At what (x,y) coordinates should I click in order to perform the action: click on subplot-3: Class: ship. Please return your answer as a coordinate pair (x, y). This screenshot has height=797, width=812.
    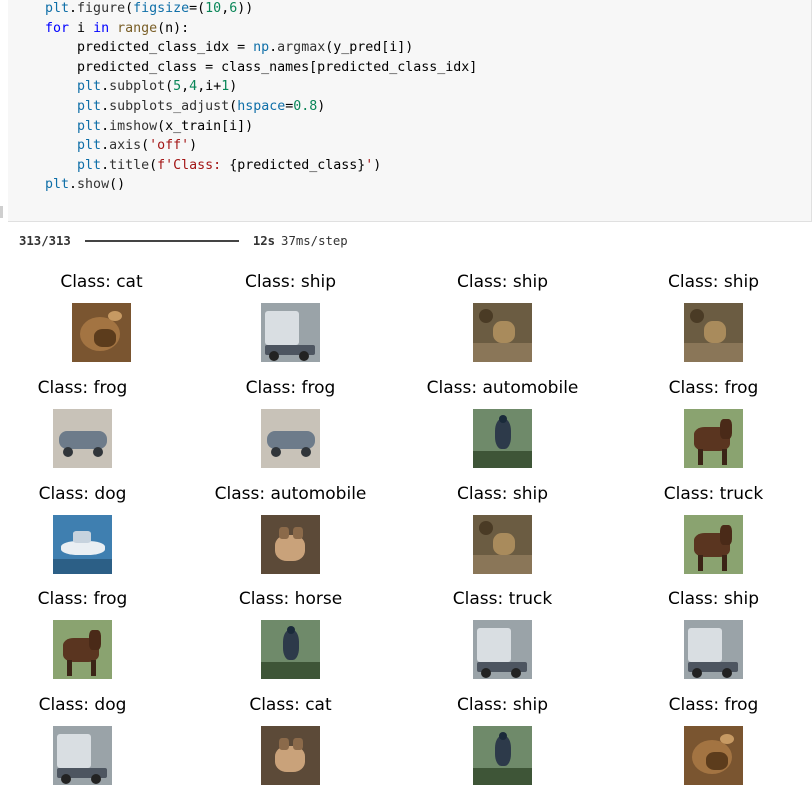
    Looking at the image, I should click on (502, 316).